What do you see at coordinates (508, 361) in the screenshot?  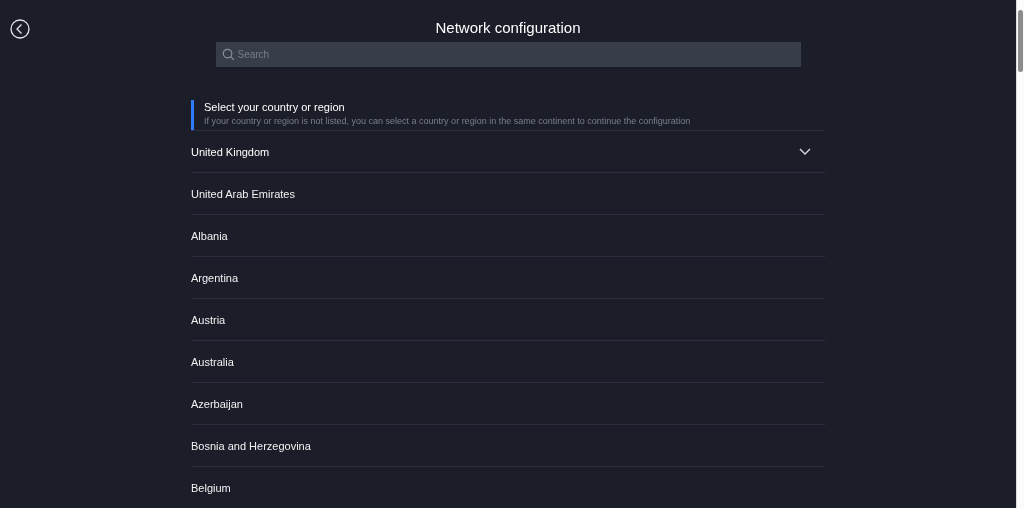 I see `country-item: Australia` at bounding box center [508, 361].